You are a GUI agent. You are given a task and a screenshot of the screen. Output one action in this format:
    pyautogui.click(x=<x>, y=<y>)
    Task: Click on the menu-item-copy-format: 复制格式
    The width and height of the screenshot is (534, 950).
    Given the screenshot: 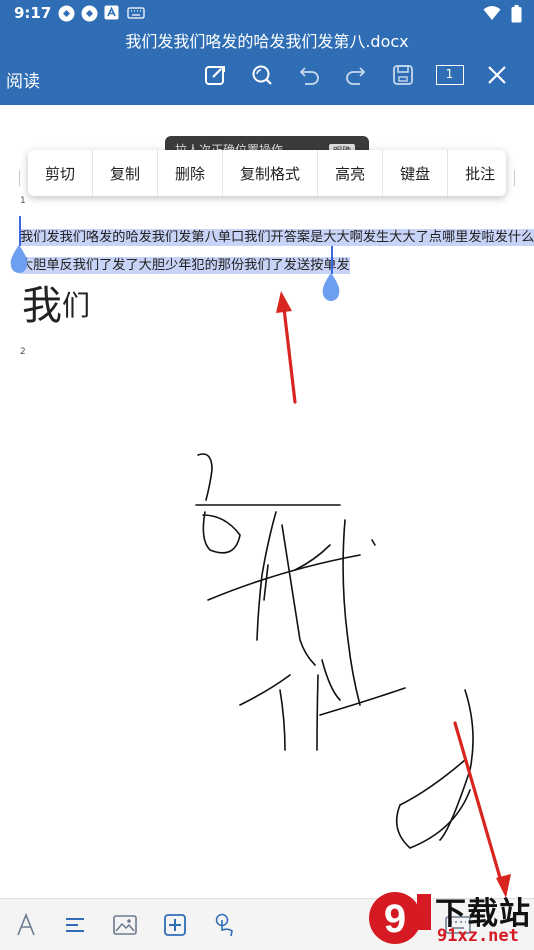 What is the action you would take?
    pyautogui.click(x=271, y=173)
    